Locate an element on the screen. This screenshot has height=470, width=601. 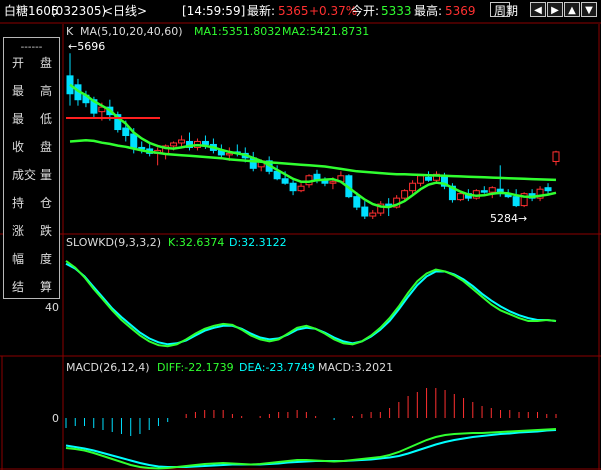
macd-hist-value: MACD:3.2021 is located at coordinates (355, 367).